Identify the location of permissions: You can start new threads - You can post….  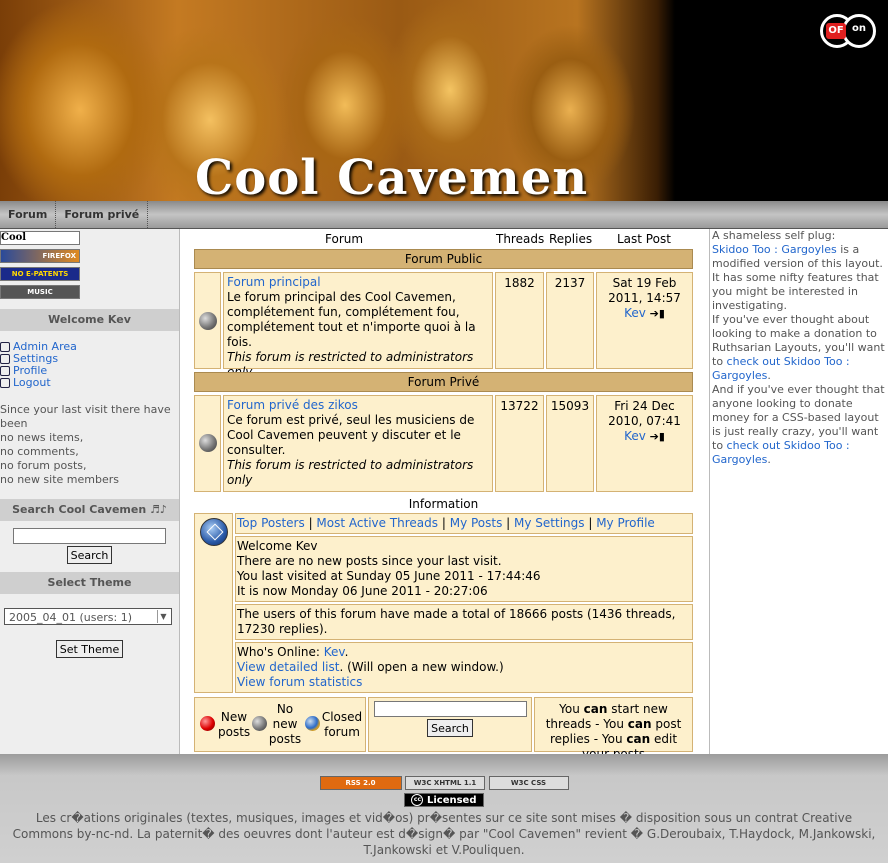
(613, 729).